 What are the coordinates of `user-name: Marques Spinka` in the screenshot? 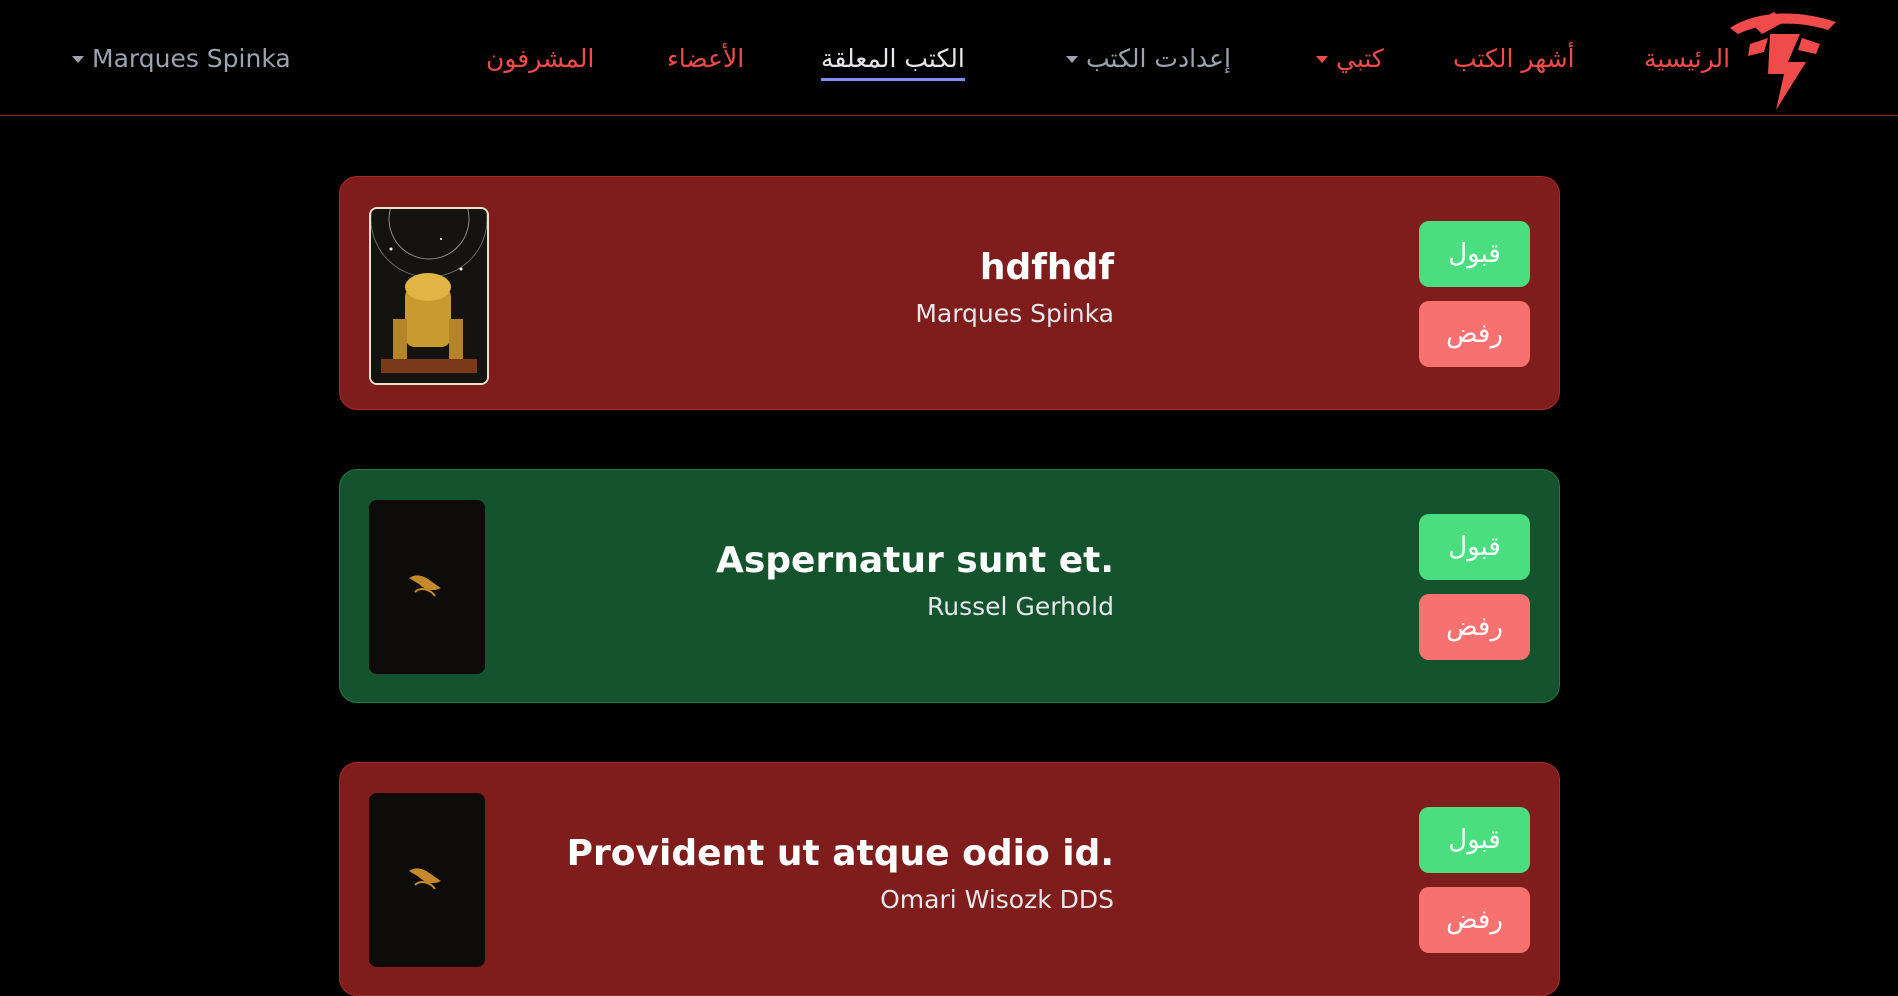 It's located at (191, 58).